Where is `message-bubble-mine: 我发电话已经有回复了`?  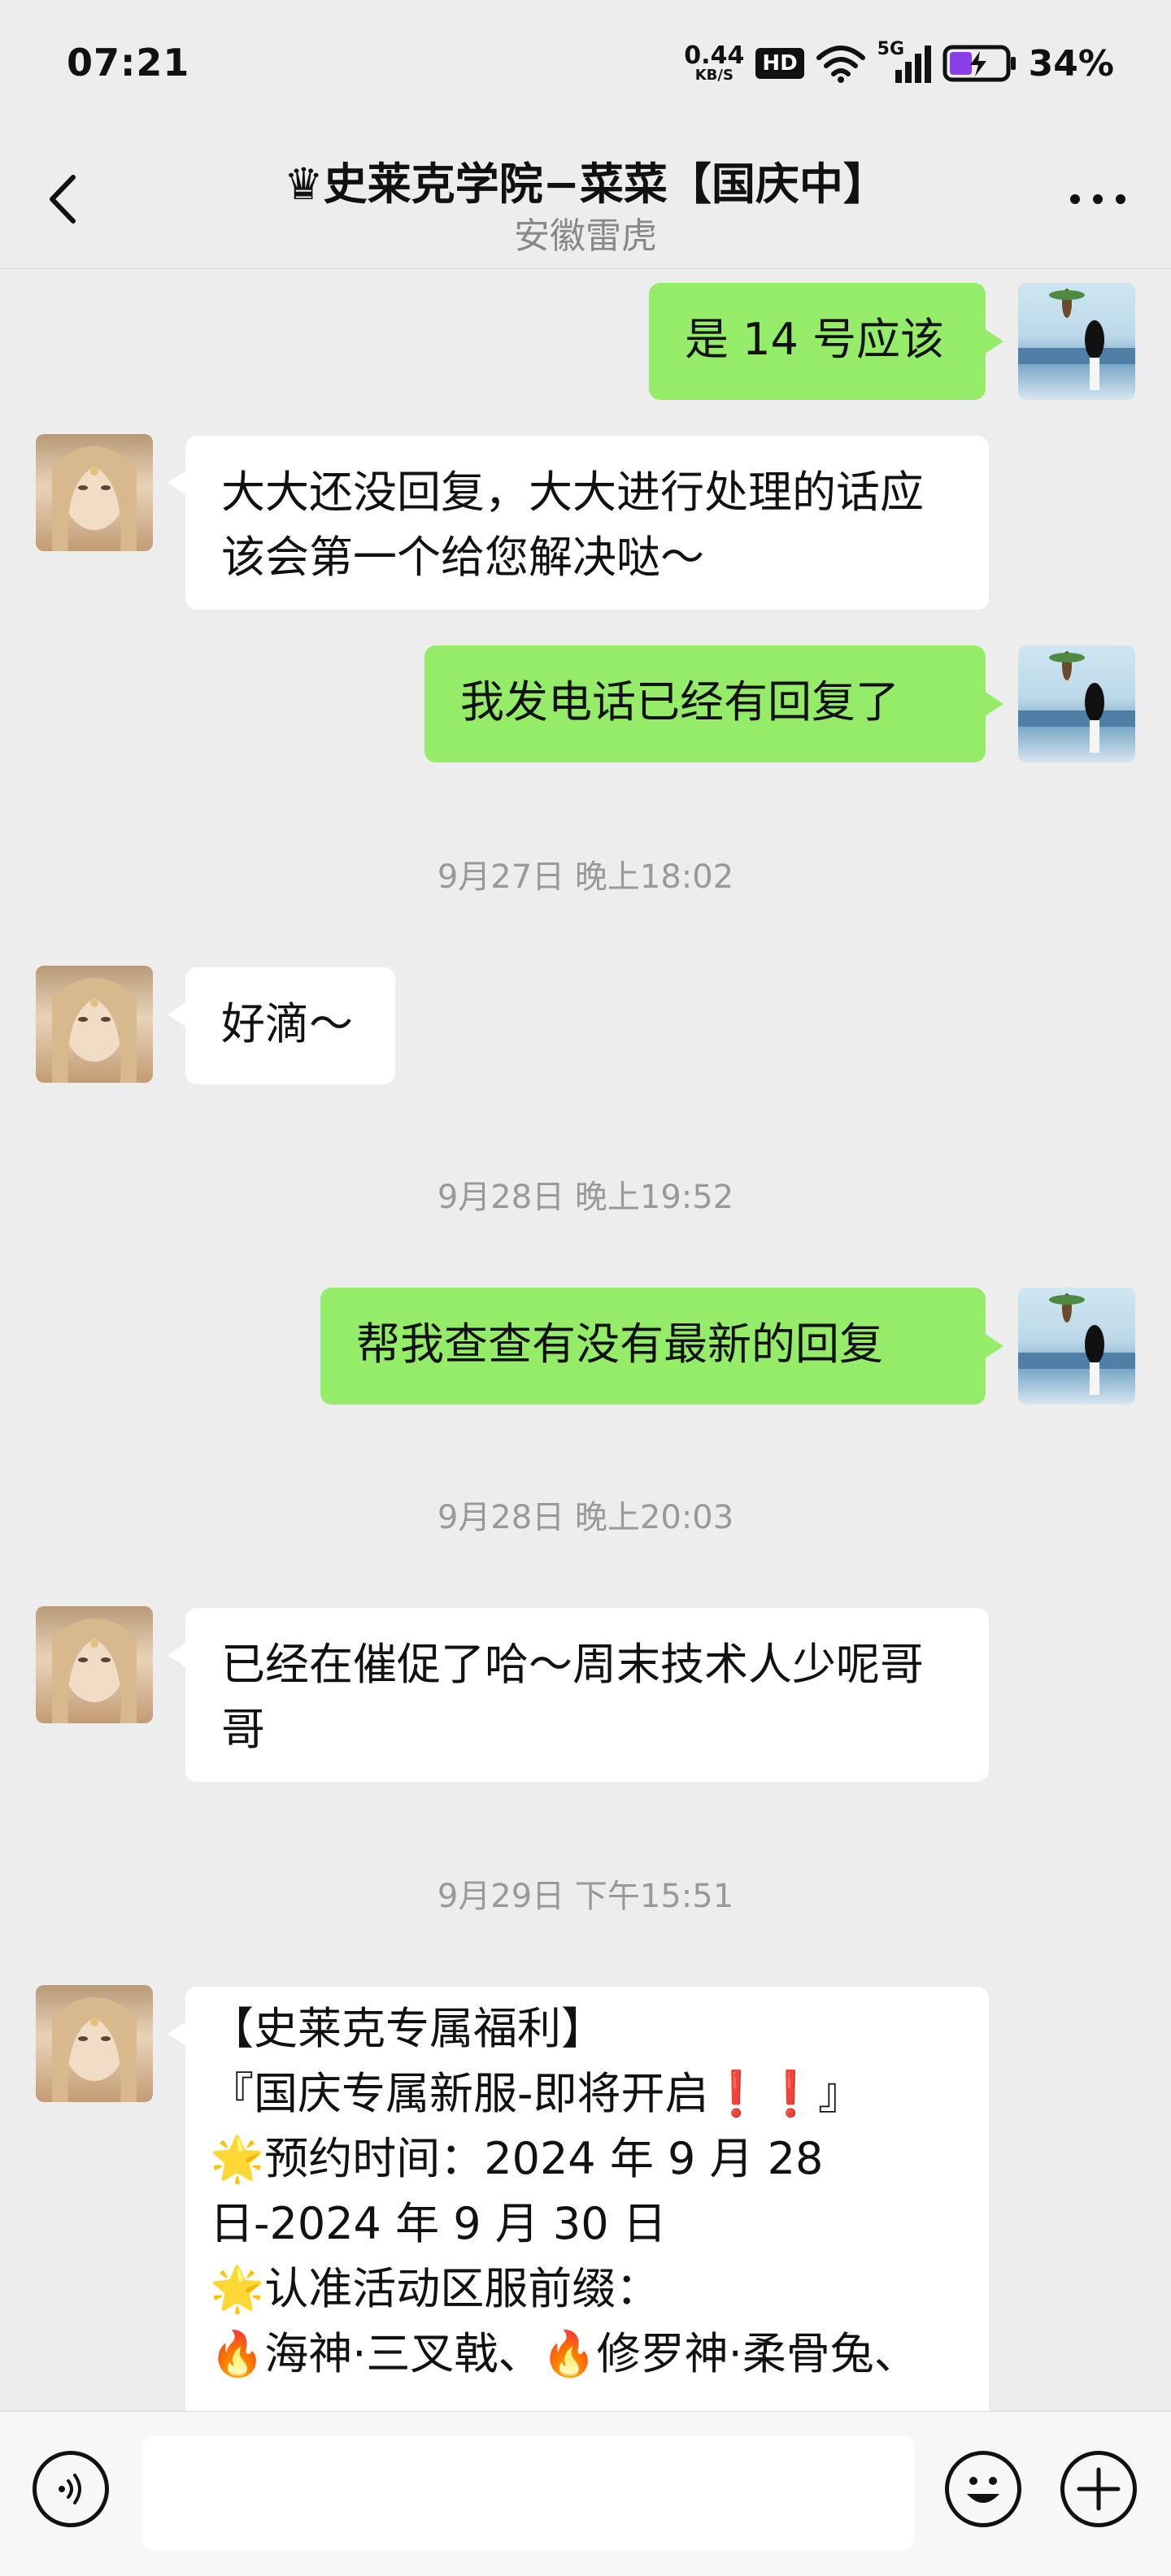
message-bubble-mine: 我发电话已经有回复了 is located at coordinates (714, 703).